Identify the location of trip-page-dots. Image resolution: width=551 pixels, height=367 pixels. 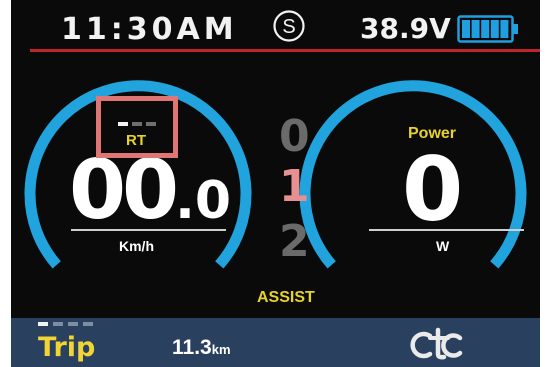
(73, 325).